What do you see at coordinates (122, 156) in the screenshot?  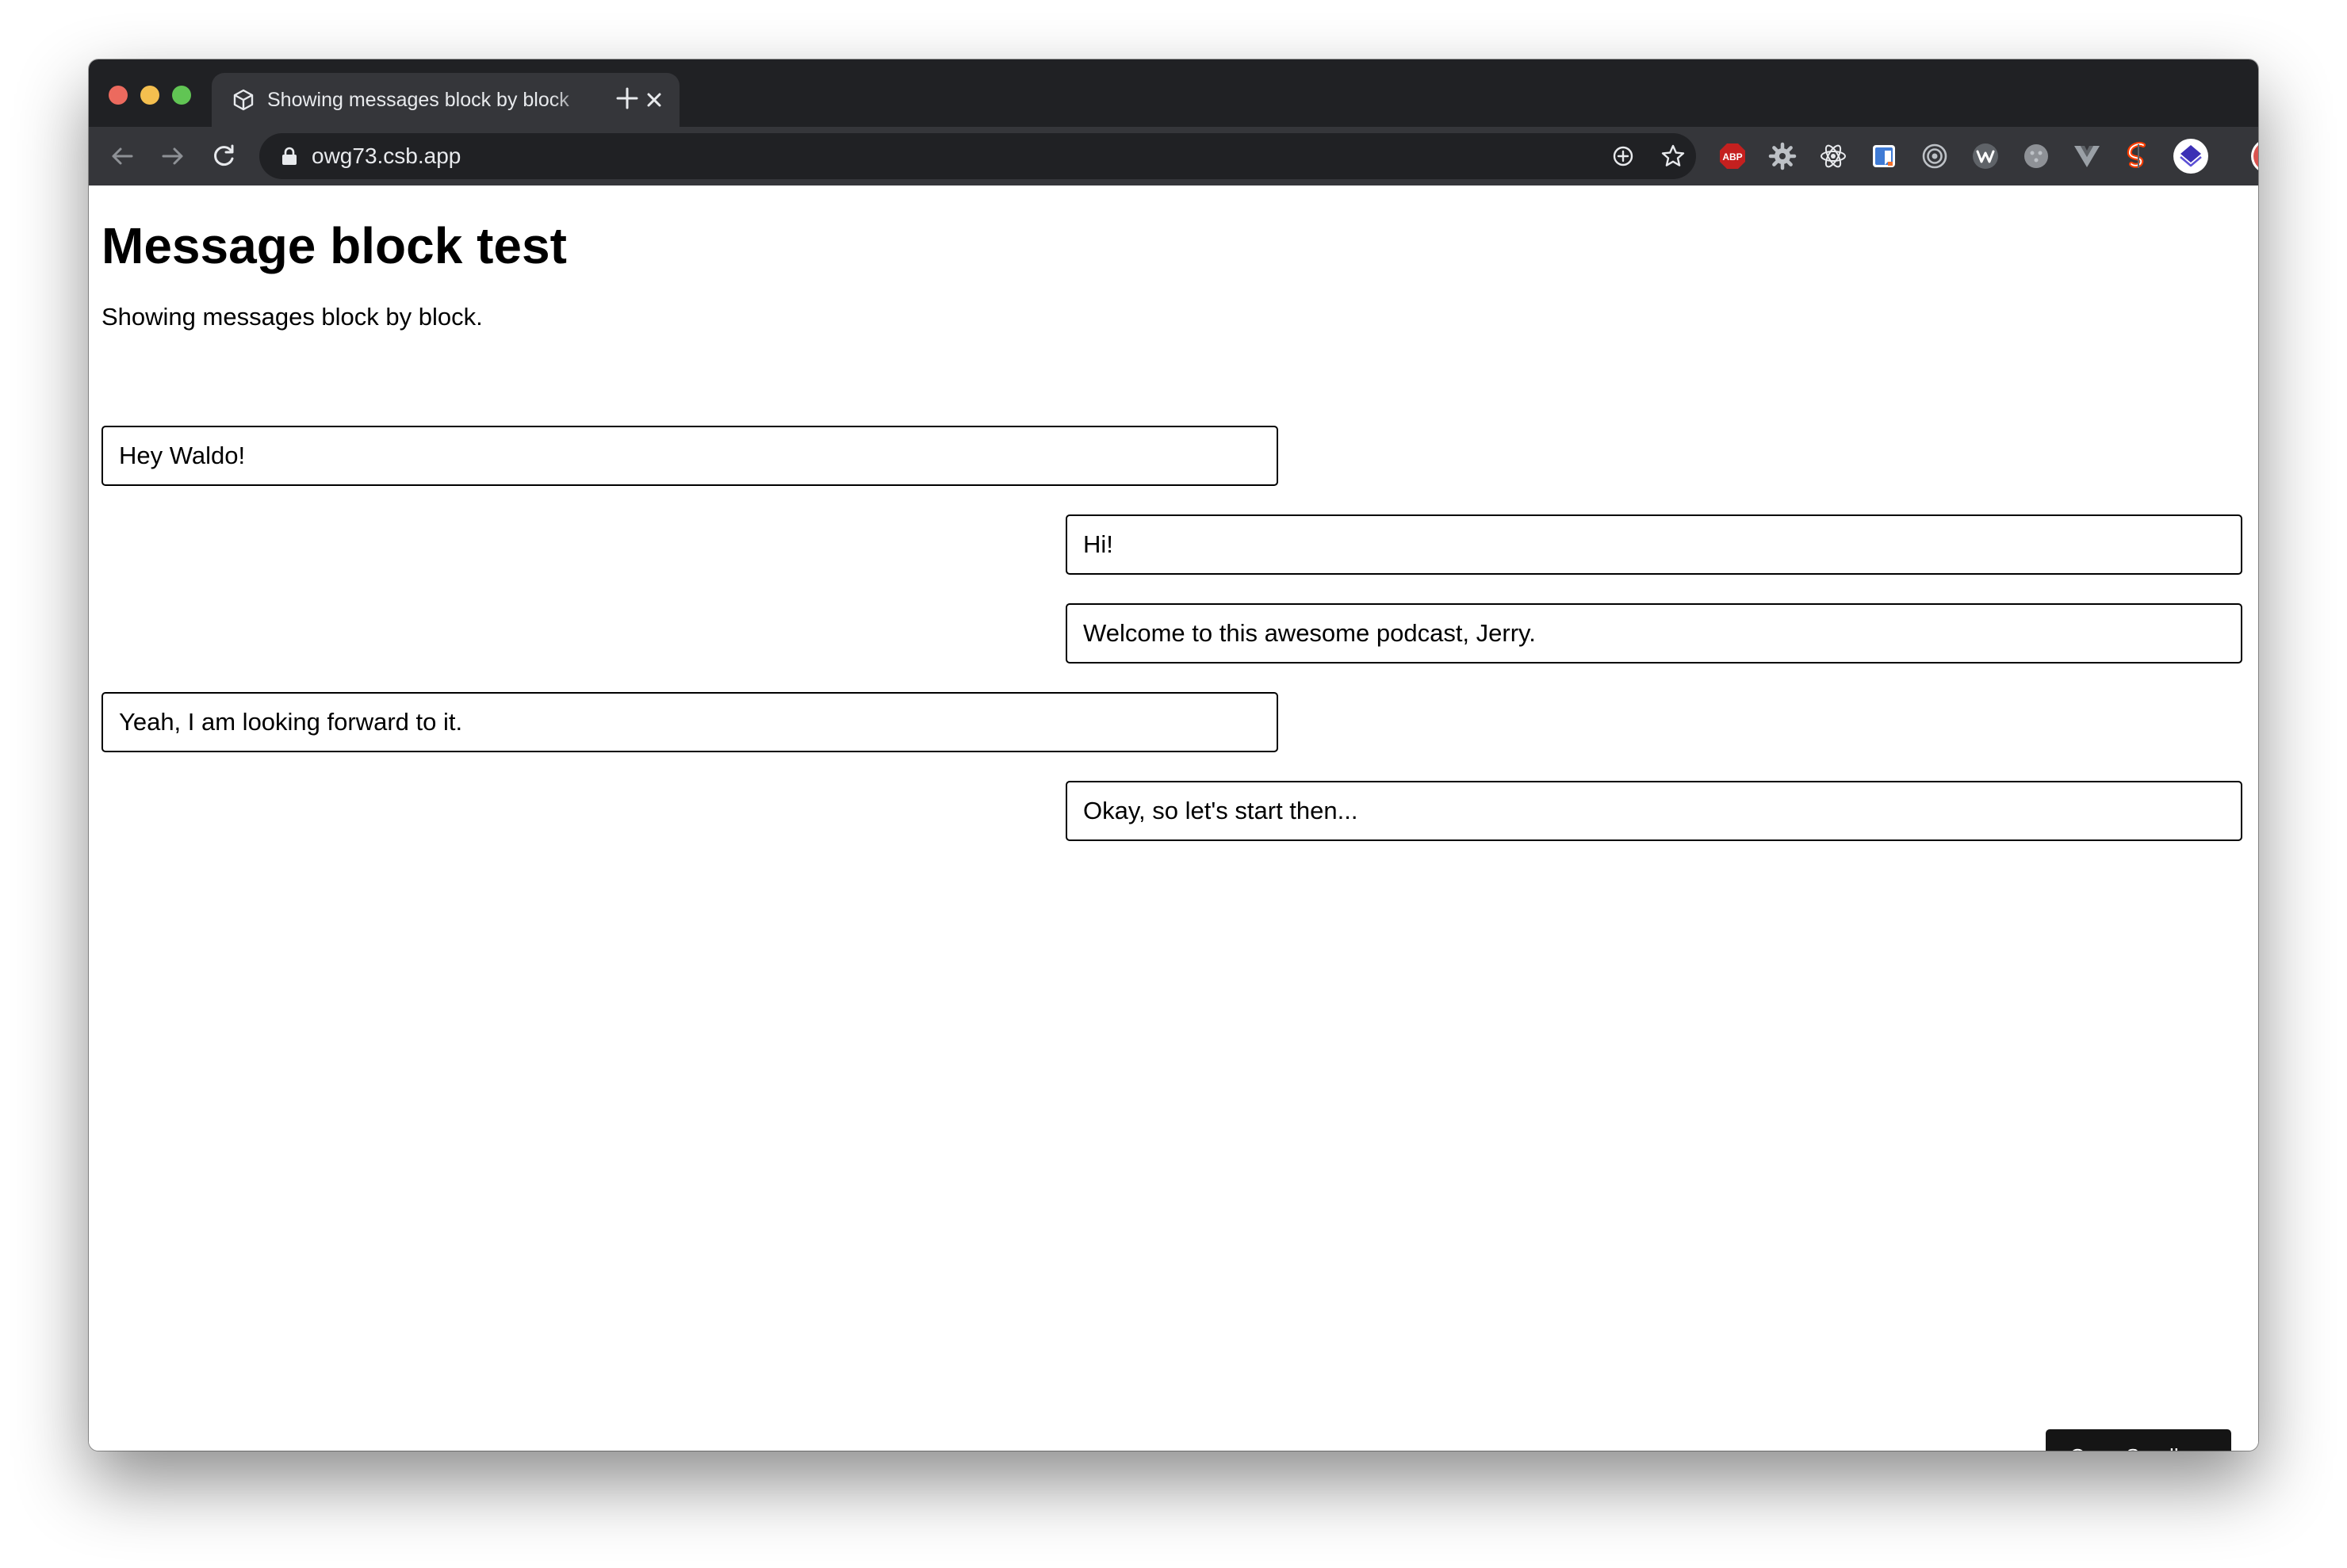 I see `back-arrow-icon` at bounding box center [122, 156].